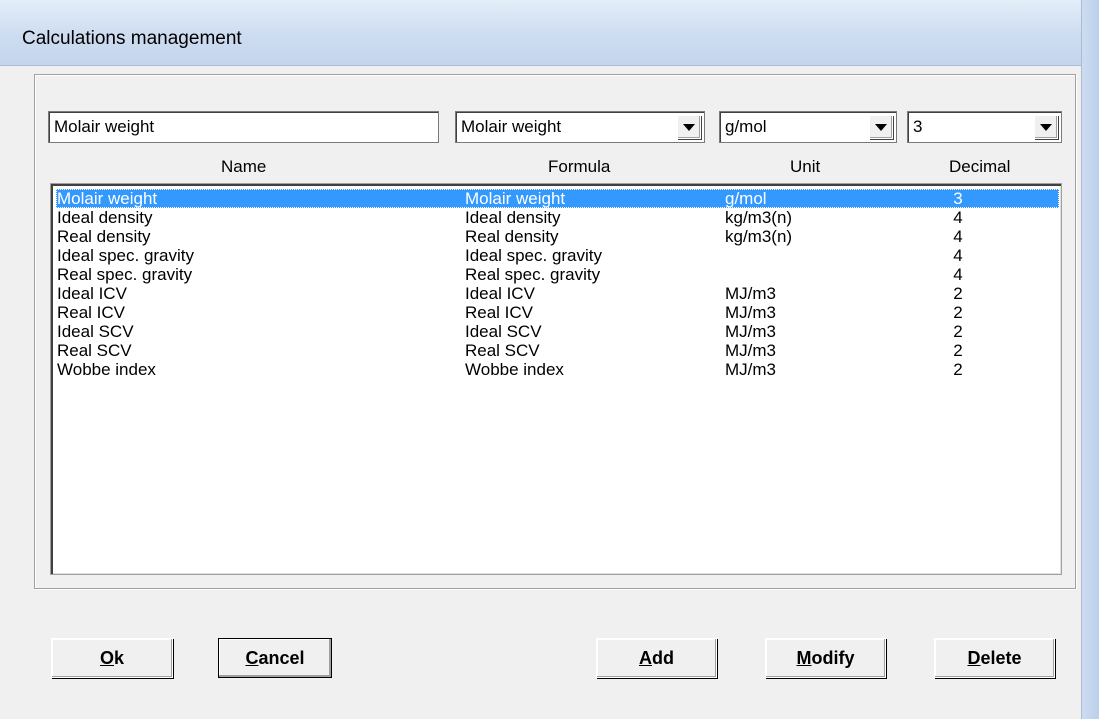 The width and height of the screenshot is (1099, 719). I want to click on list-cell-name: Wobbe index, so click(106, 369).